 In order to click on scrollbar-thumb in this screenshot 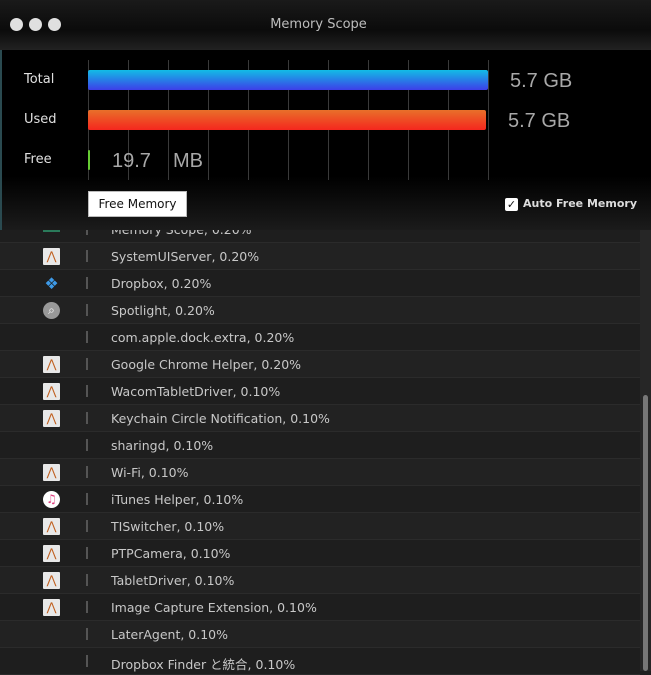, I will do `click(645, 533)`.